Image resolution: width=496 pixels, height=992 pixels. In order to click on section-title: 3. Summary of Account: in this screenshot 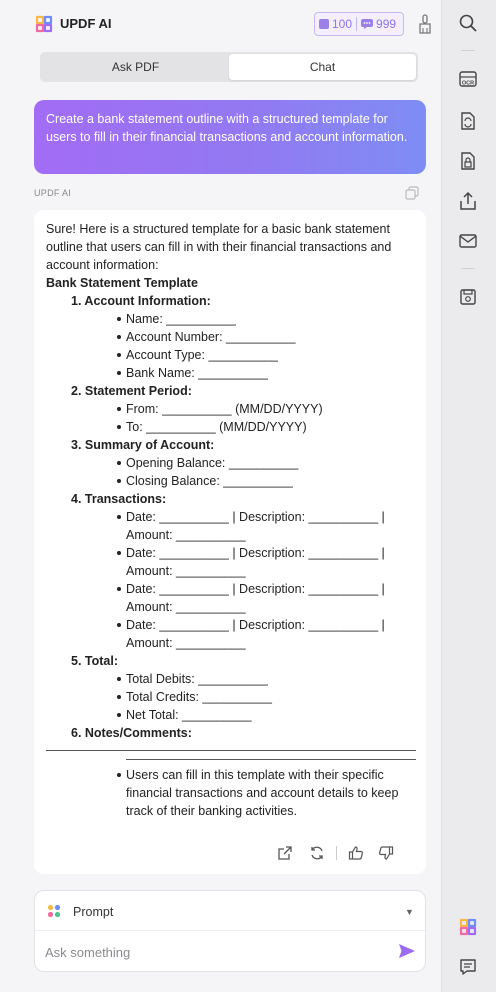, I will do `click(143, 445)`.